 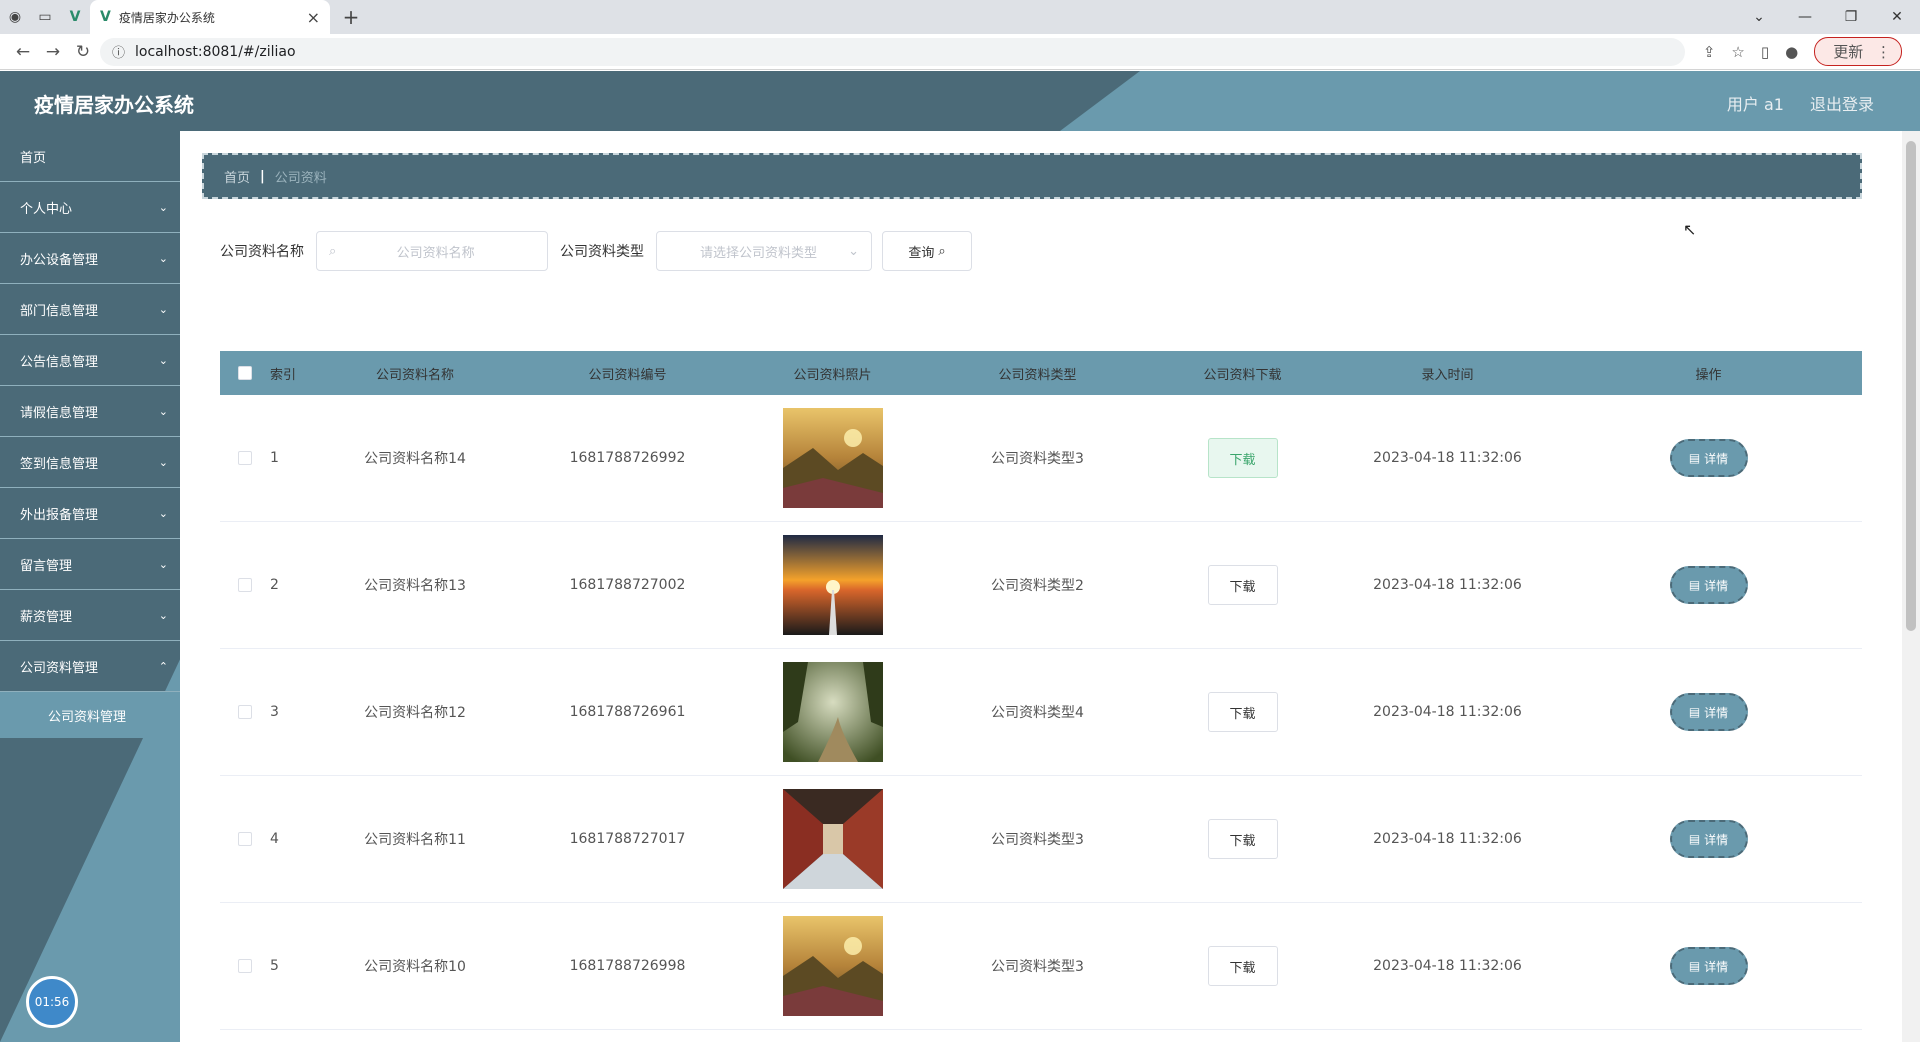 I want to click on query-button: 查询 ⌕, so click(x=927, y=251).